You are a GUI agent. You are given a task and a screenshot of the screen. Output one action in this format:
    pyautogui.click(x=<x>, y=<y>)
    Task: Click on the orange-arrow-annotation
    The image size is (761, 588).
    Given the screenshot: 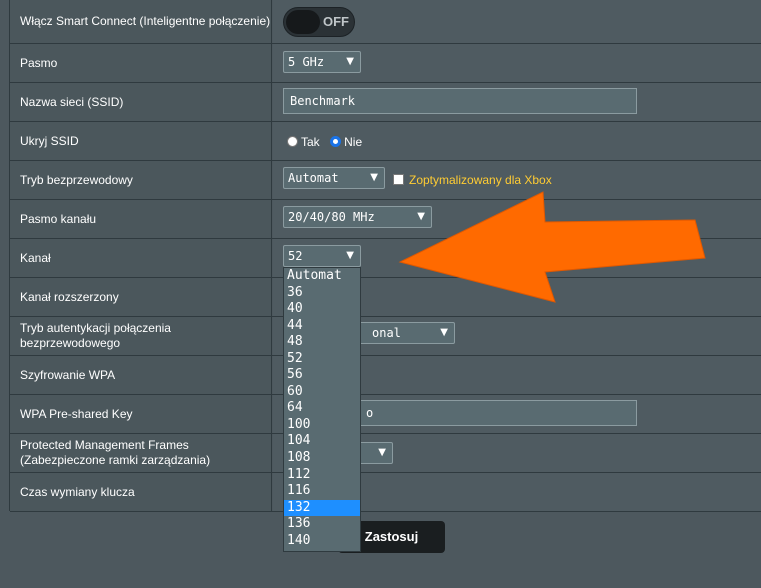 What is the action you would take?
    pyautogui.click(x=552, y=247)
    